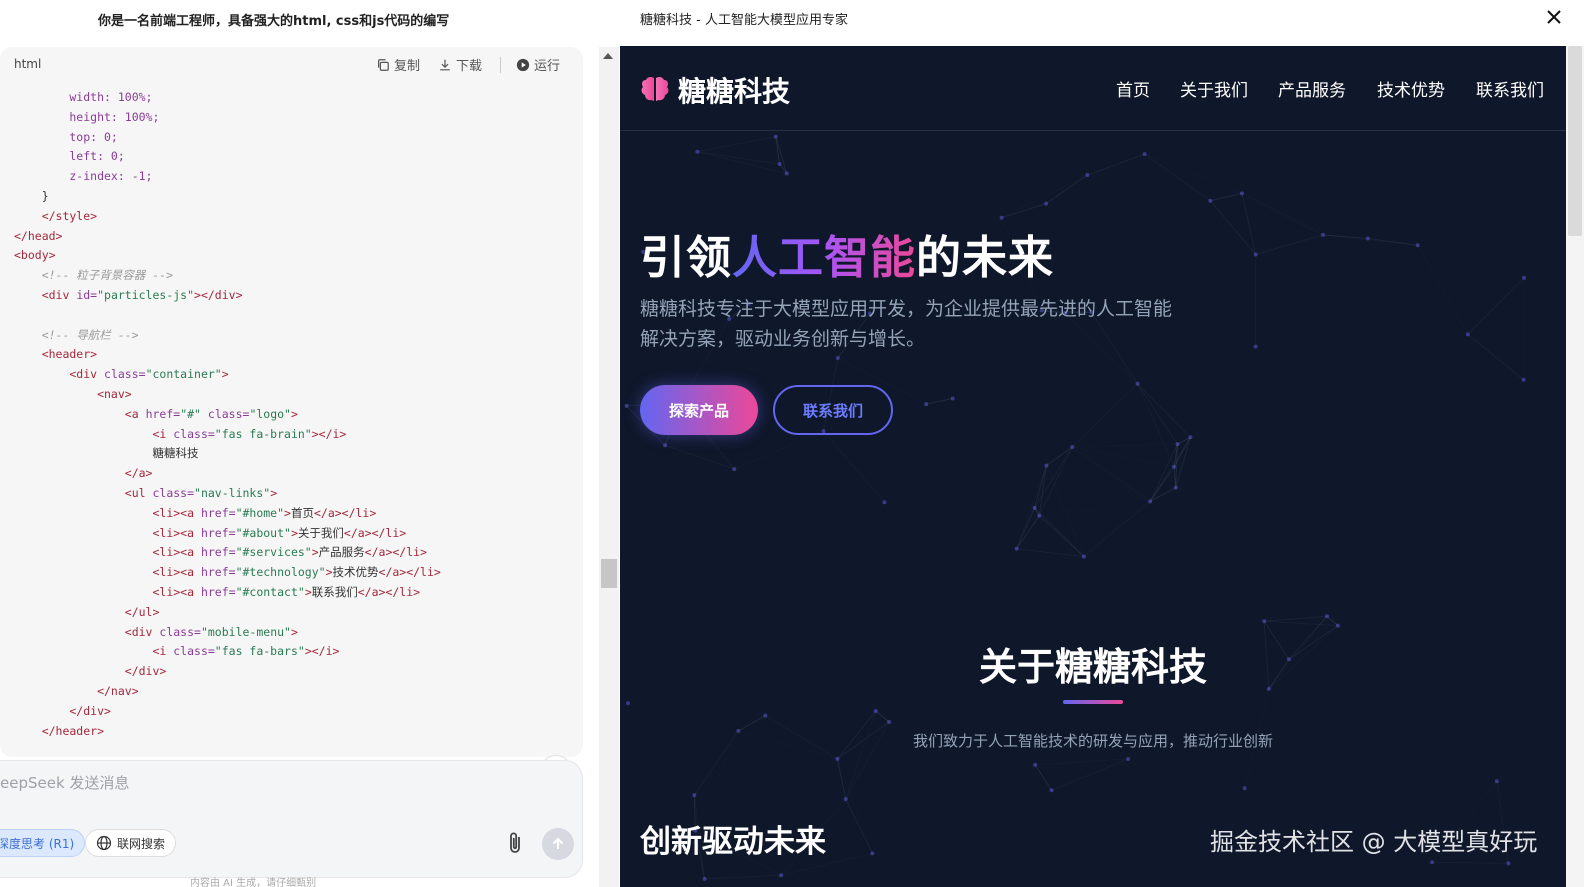 This screenshot has height=887, width=1584. Describe the element at coordinates (83, 97) in the screenshot. I see `code-token: width: 100%;` at that location.